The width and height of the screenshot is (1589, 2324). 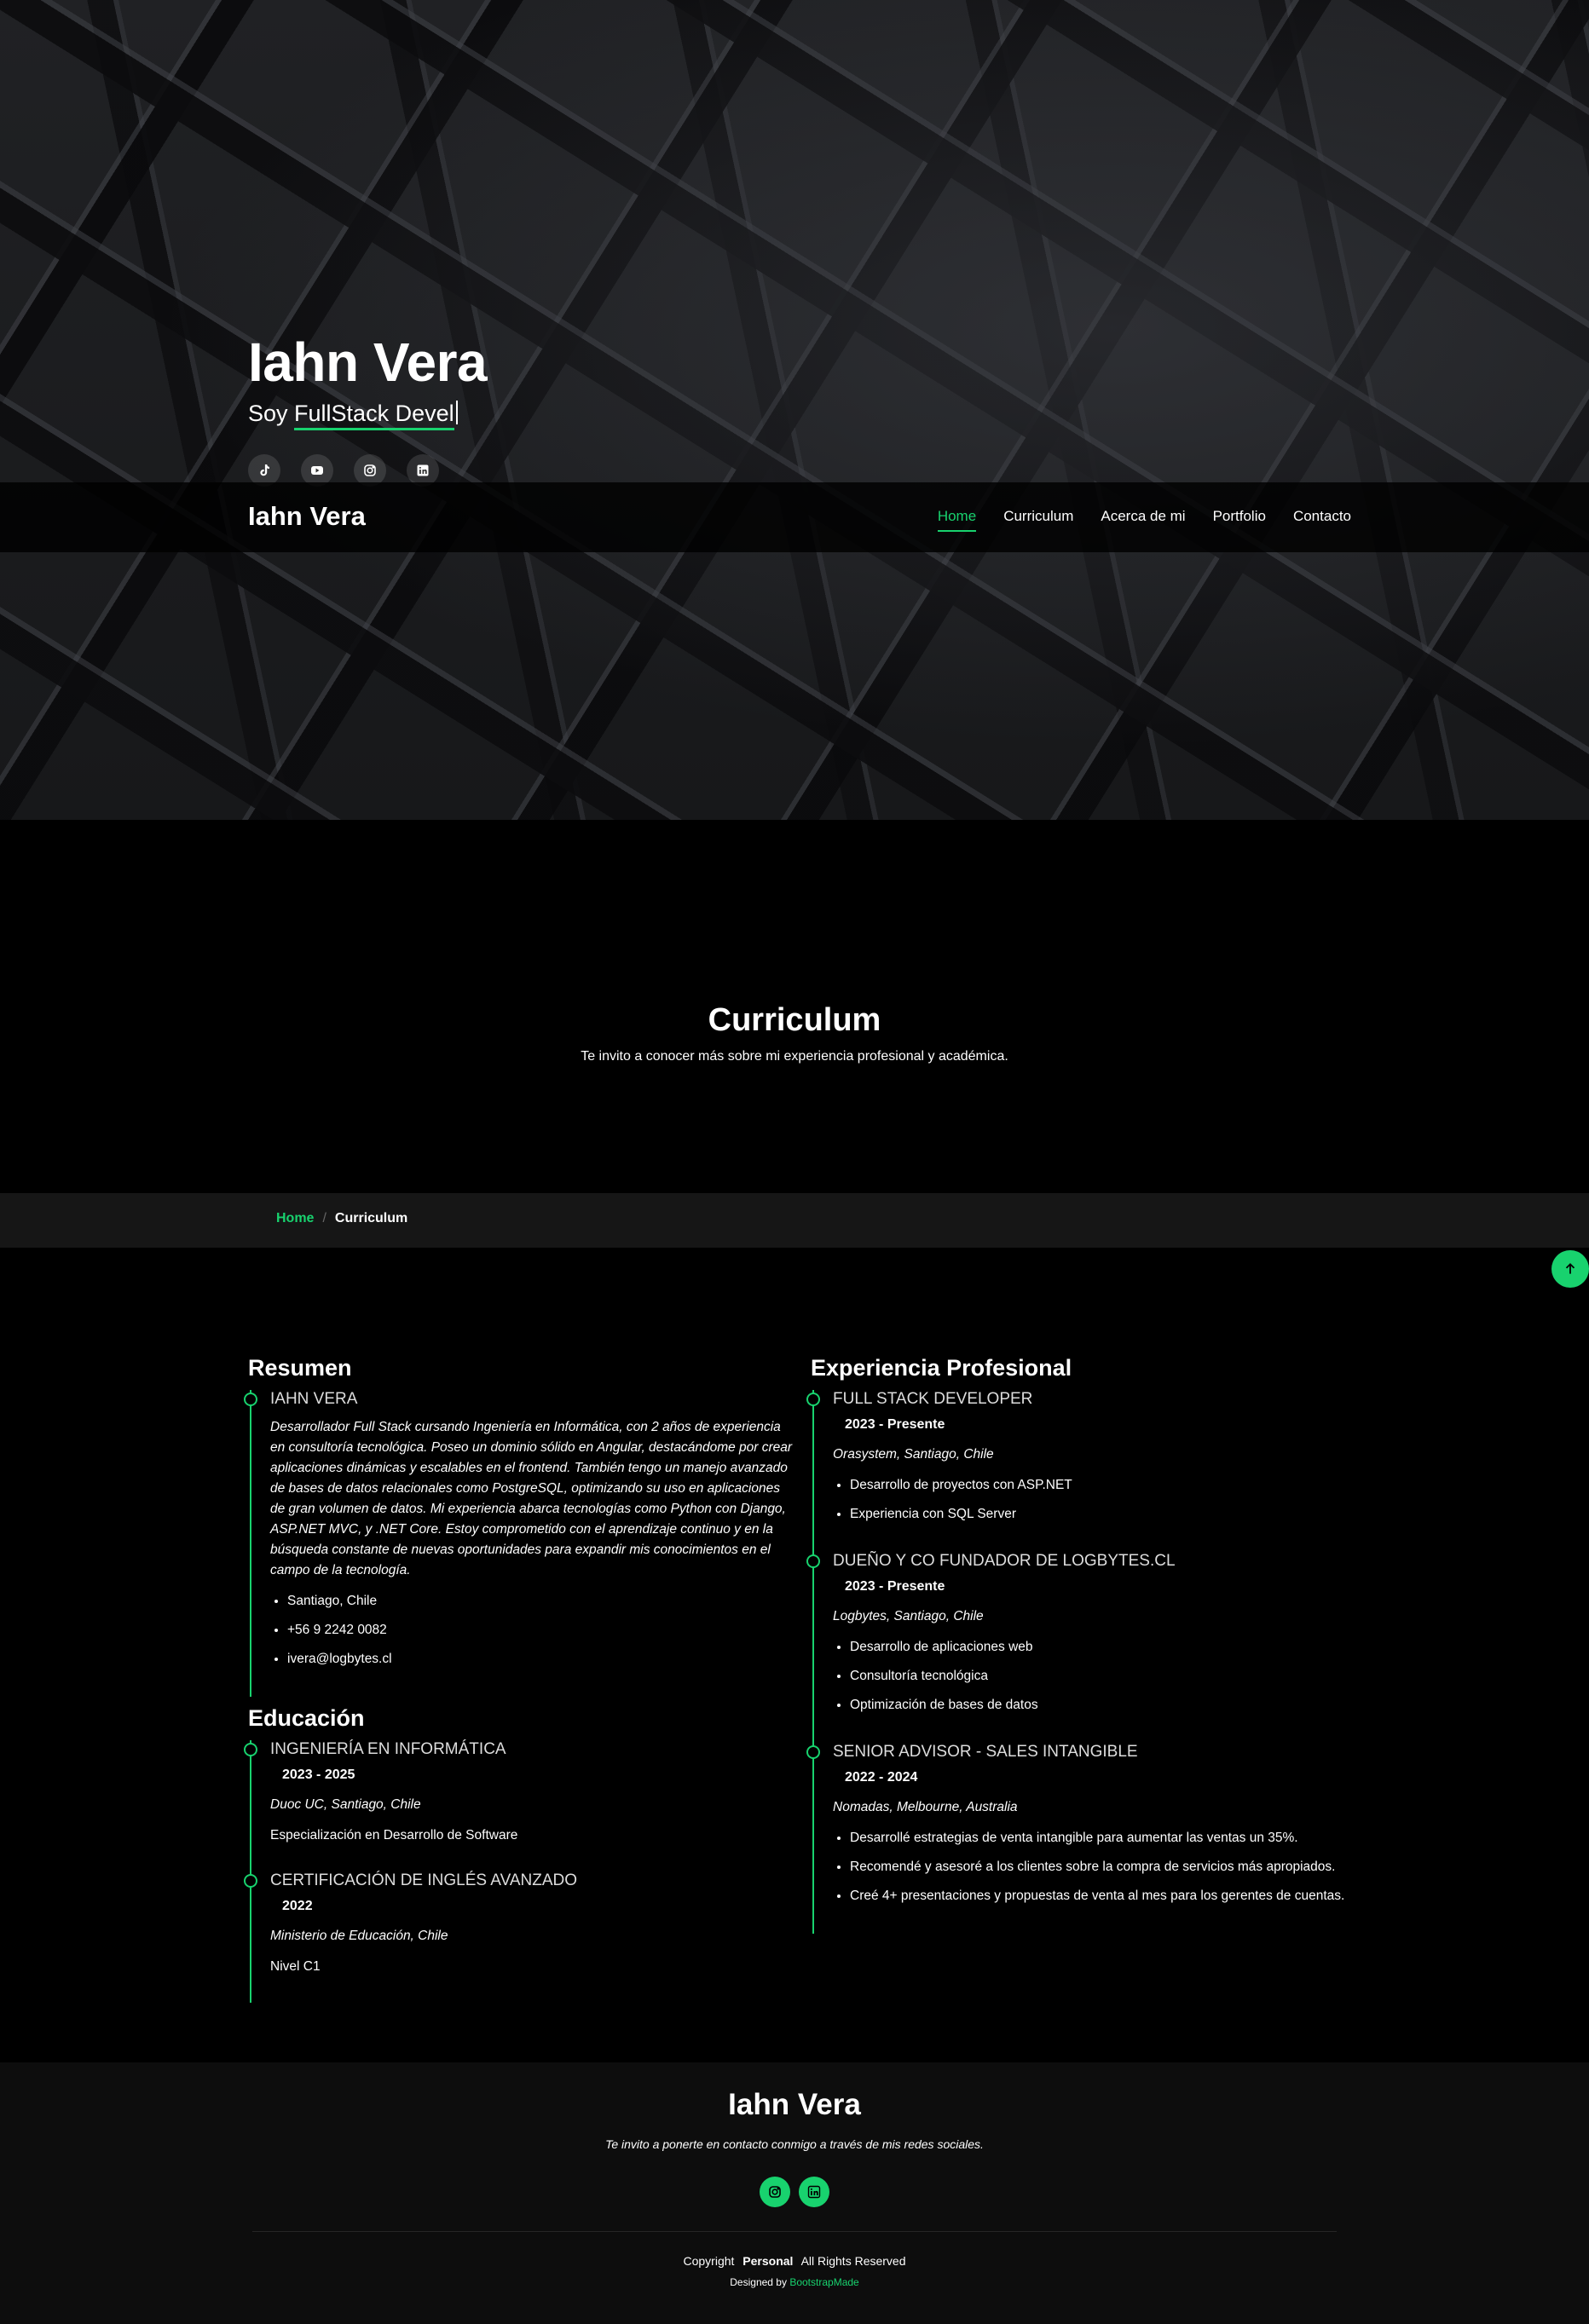 What do you see at coordinates (371, 1218) in the screenshot?
I see `breadcrumb-current: Curriculum` at bounding box center [371, 1218].